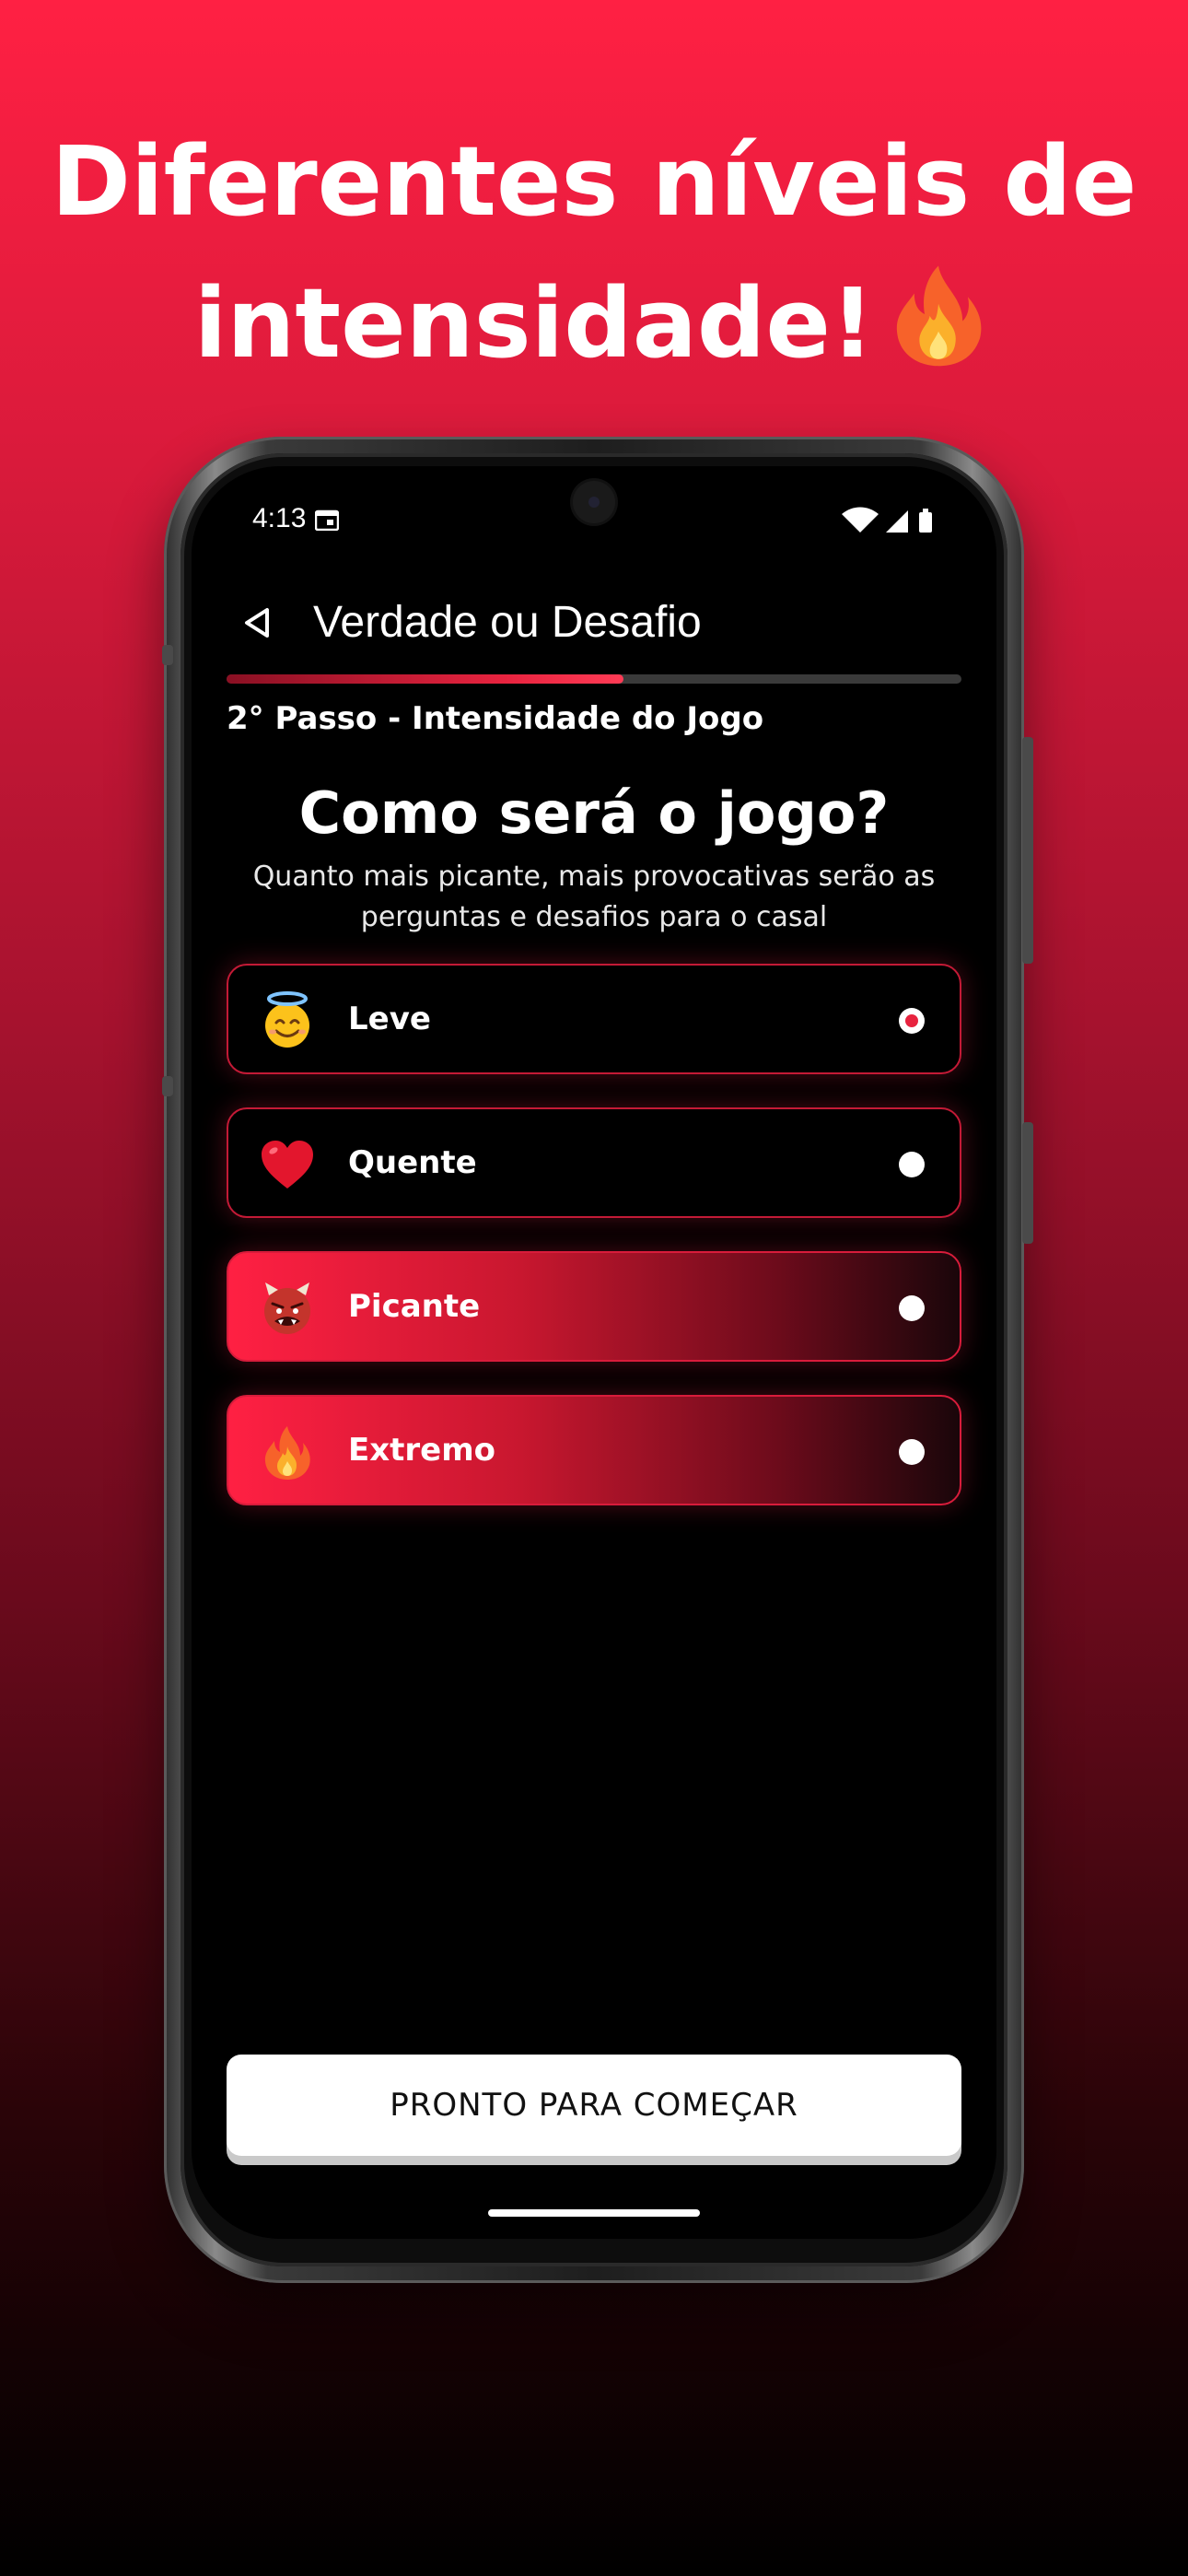 The image size is (1188, 2576). Describe the element at coordinates (534, 323) in the screenshot. I see `headline-line-2-text: intensidade!` at that location.